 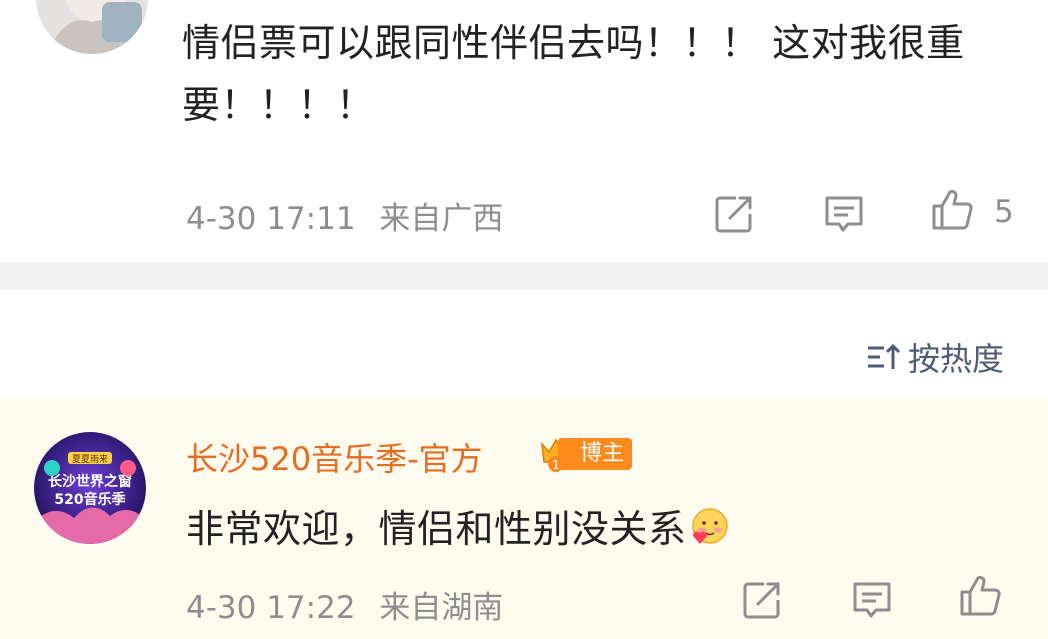 I want to click on avatar-image: 夏夏雨来 长沙世界之窗 520音乐季, so click(x=90, y=488).